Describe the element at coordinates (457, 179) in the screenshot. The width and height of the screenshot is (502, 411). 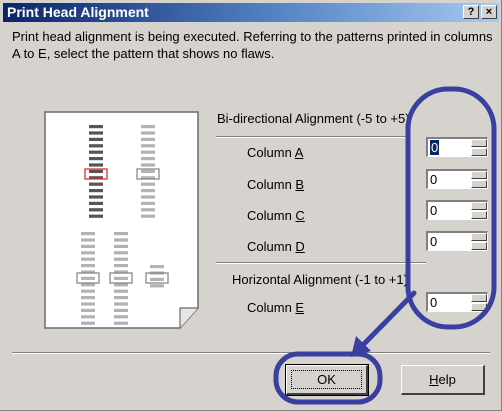
I see `column-b-spinner: 0` at that location.